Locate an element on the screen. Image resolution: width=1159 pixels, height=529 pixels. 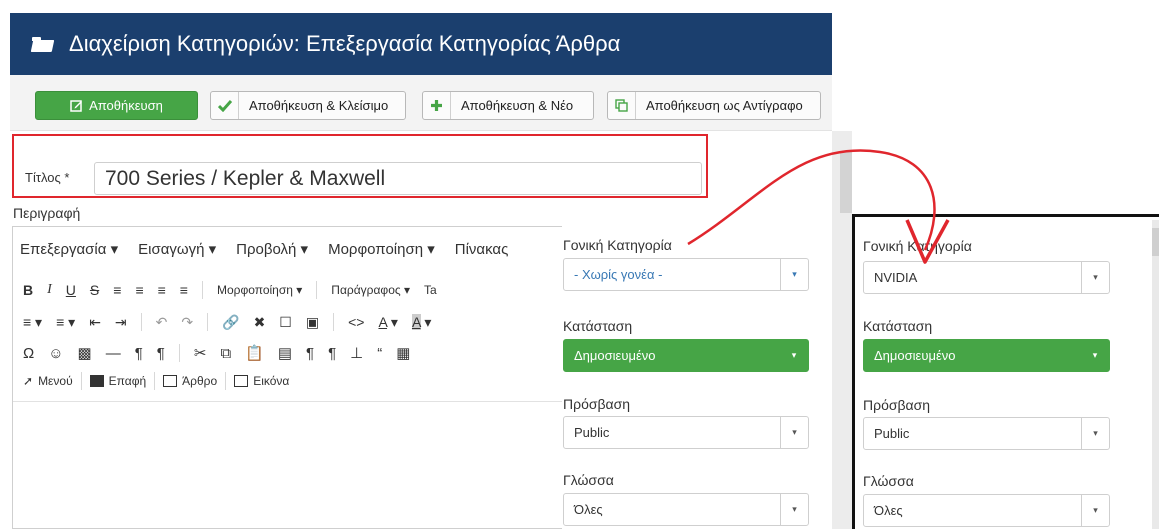
parent-category-value: NVIDIA is located at coordinates (896, 277).